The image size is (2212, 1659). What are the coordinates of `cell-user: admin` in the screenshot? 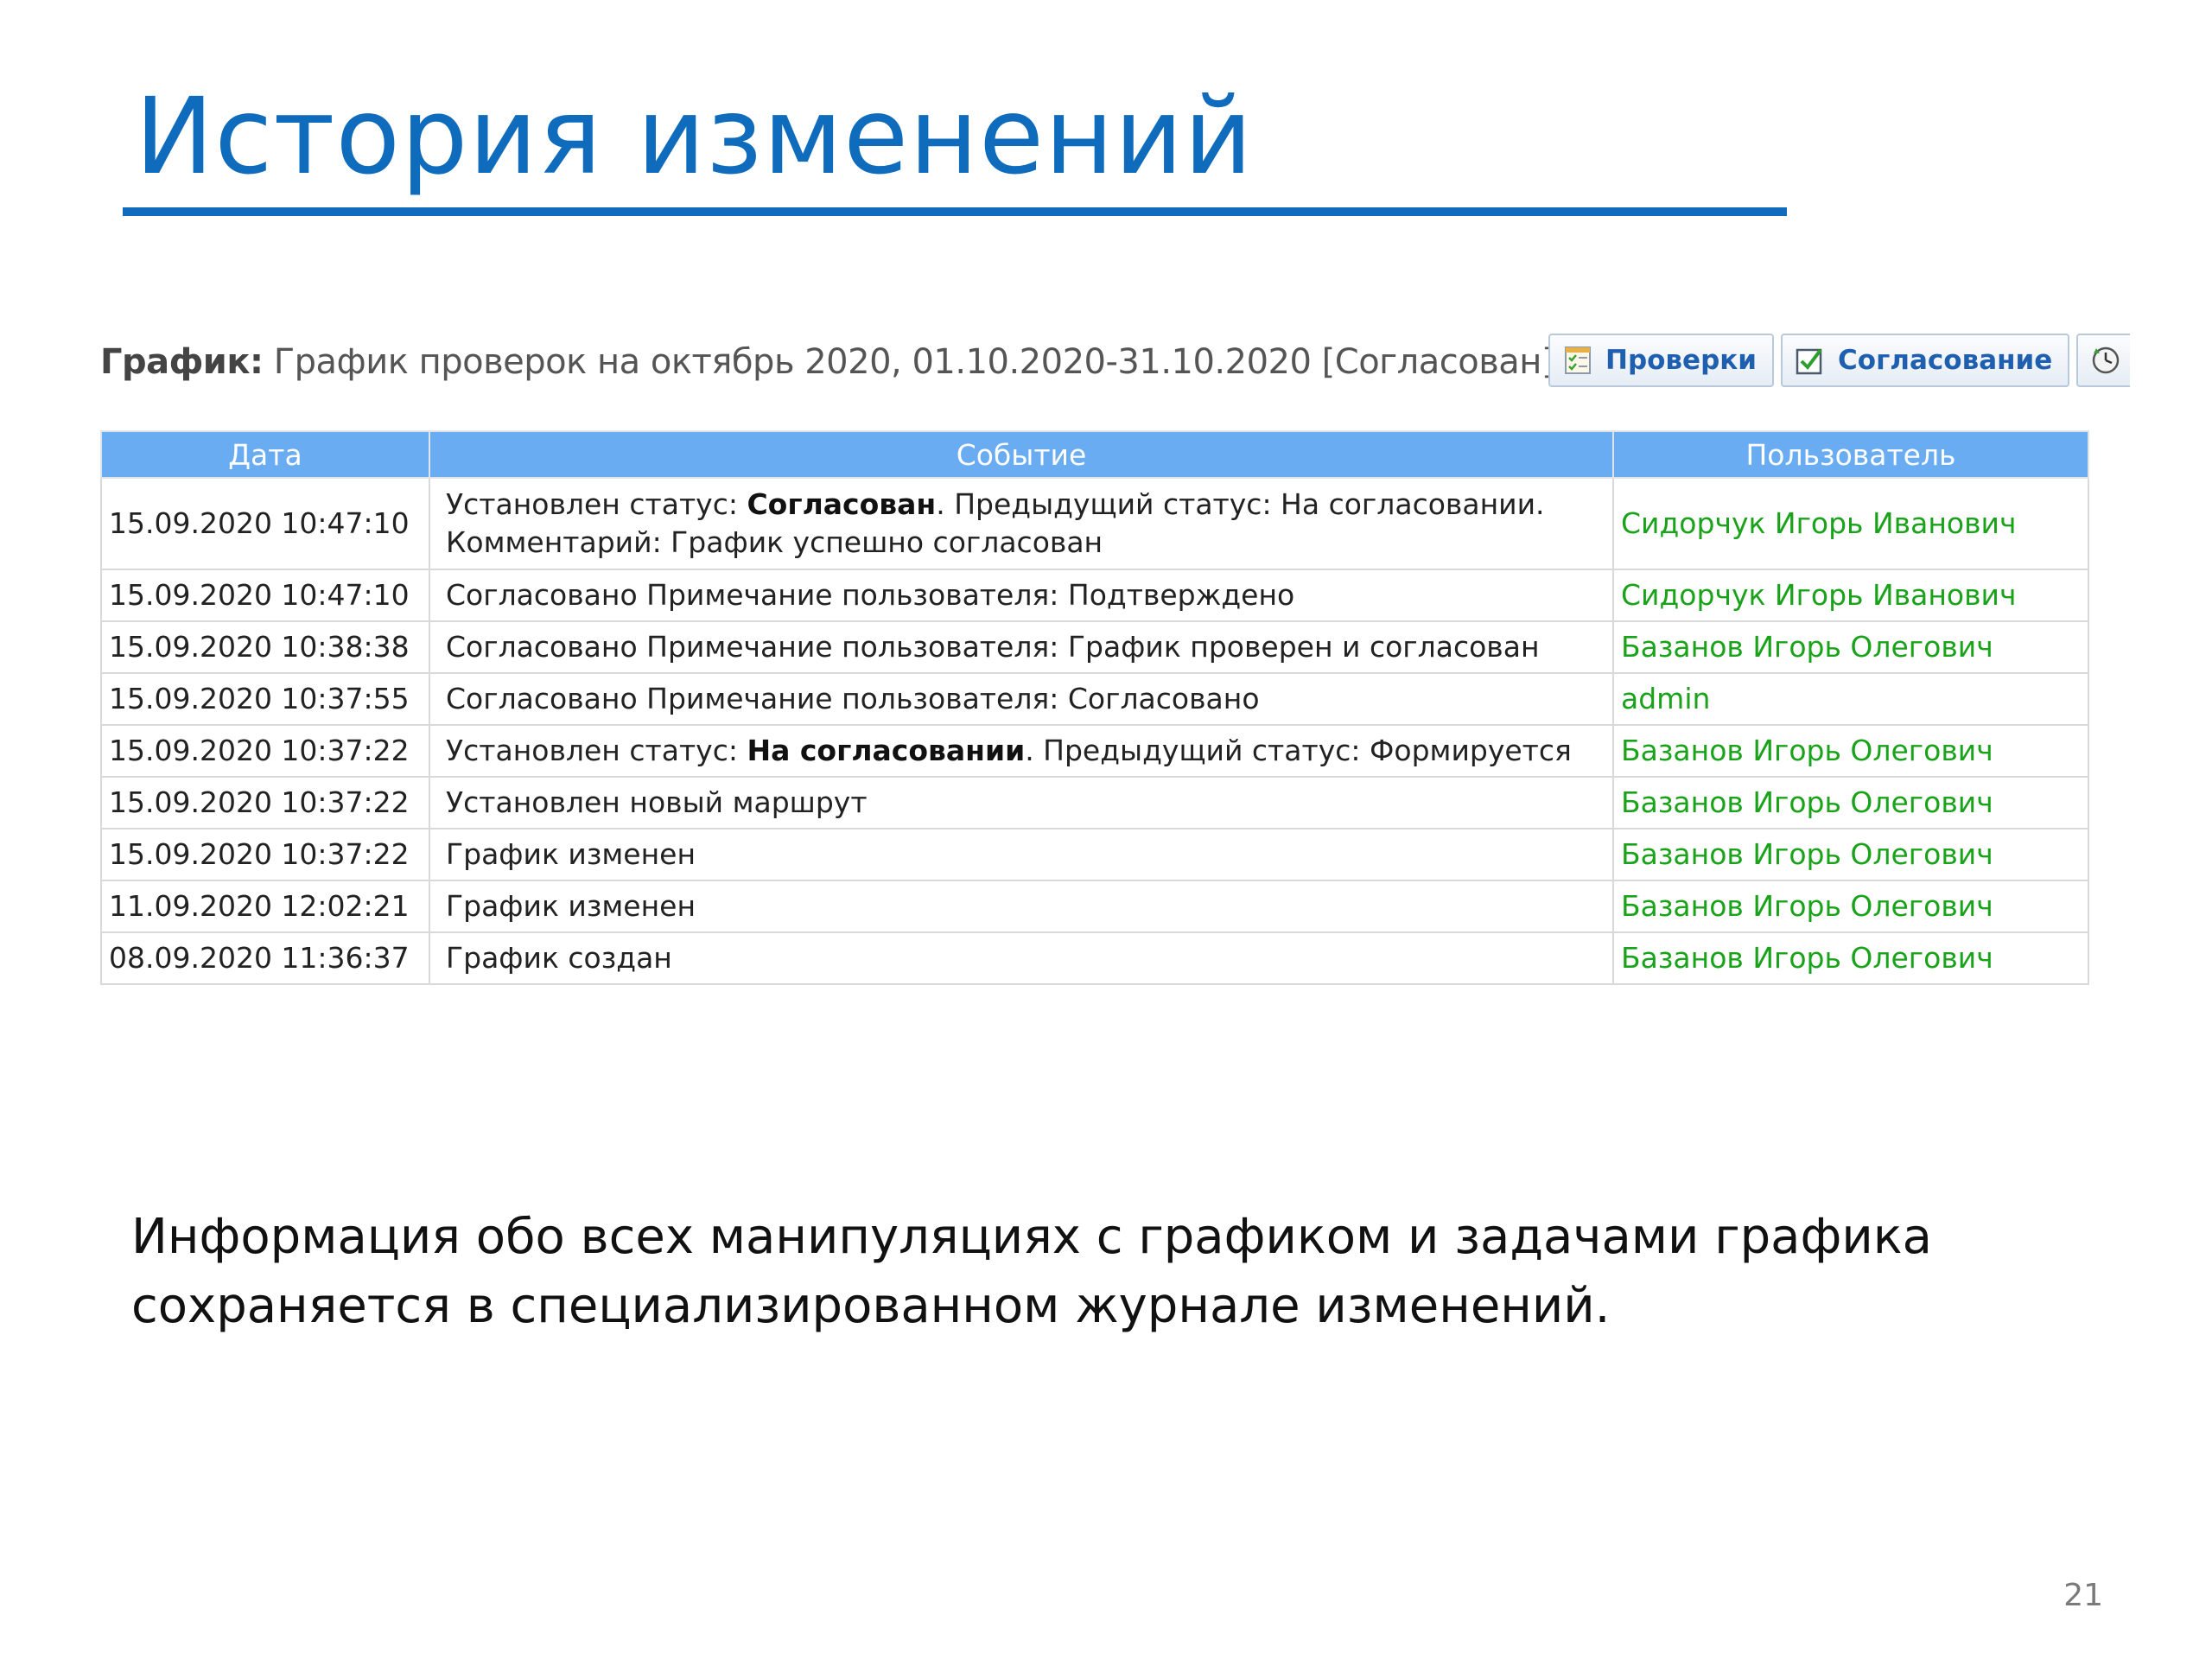 It's located at (1850, 699).